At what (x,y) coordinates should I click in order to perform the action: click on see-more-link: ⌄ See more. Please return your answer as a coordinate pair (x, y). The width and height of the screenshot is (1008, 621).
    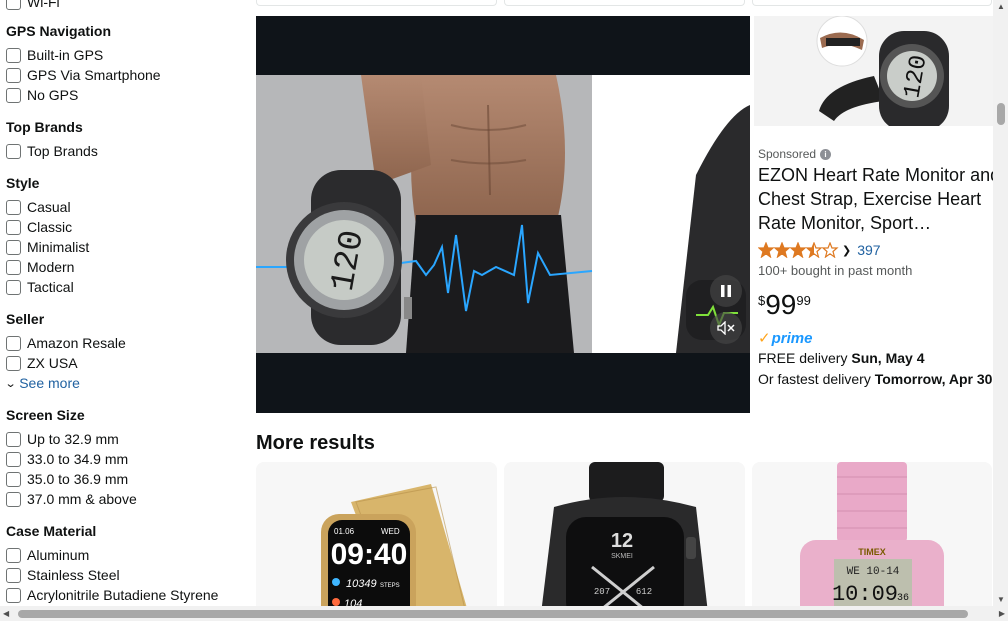
    Looking at the image, I should click on (120, 383).